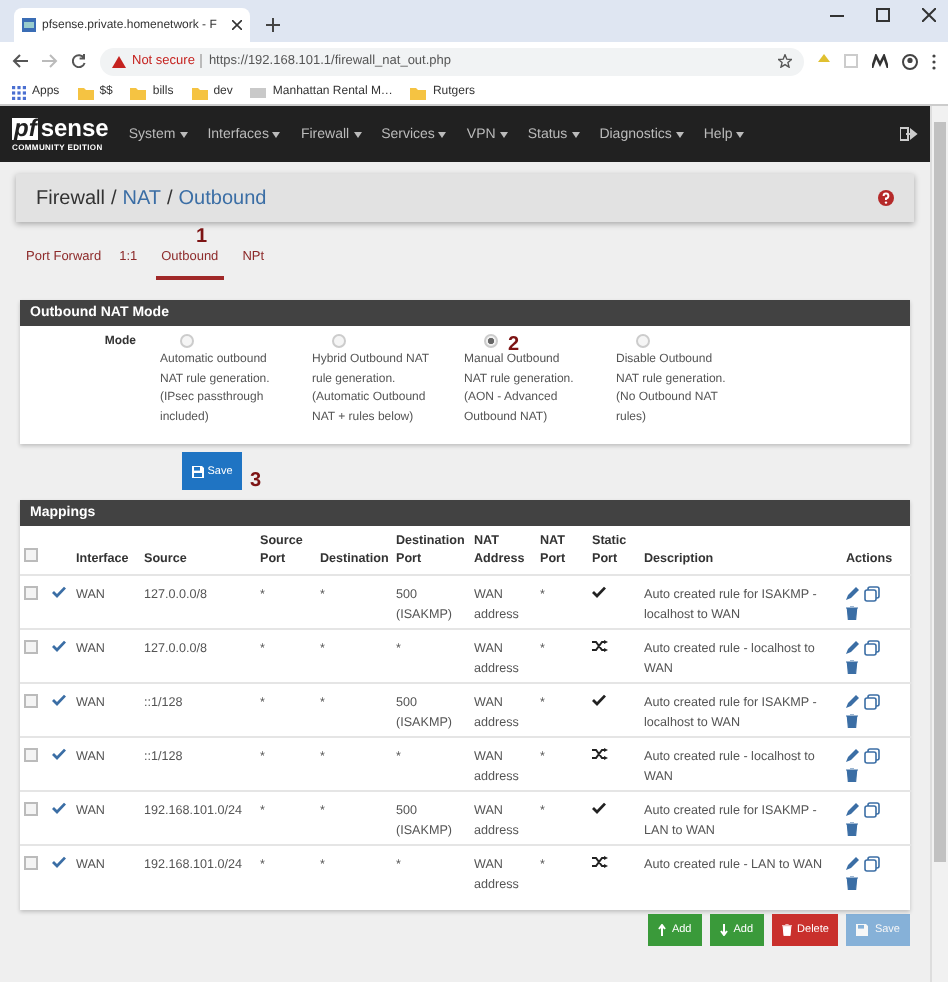 The width and height of the screenshot is (948, 982). Describe the element at coordinates (19, 92) in the screenshot. I see `apps-grid-icon` at that location.